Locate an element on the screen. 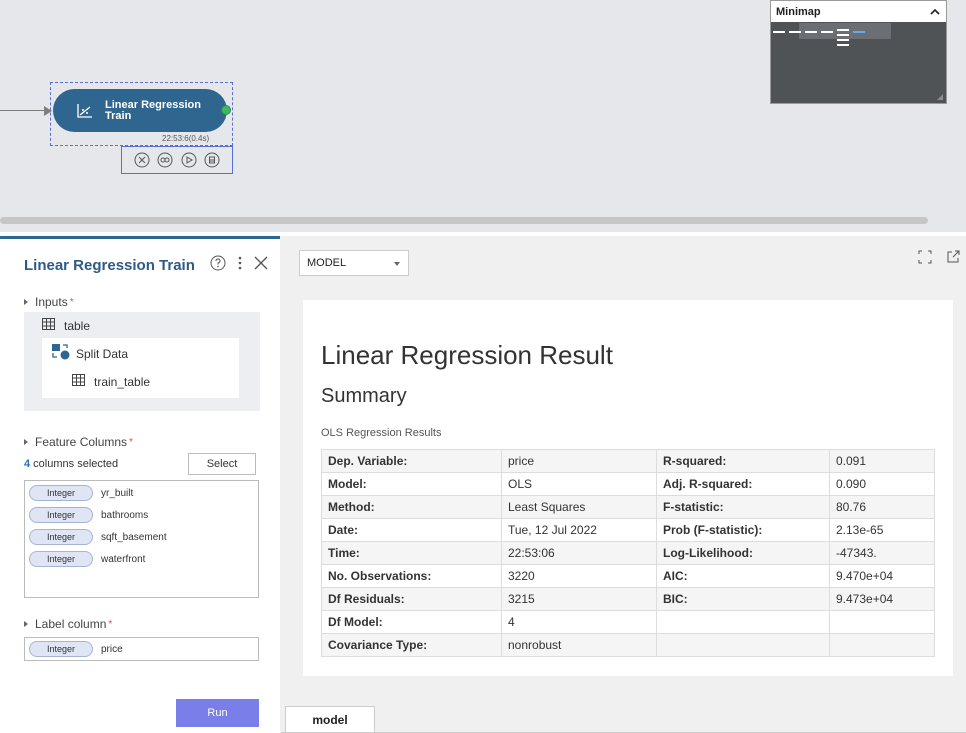 Image resolution: width=966 pixels, height=733 pixels. node-output-port is located at coordinates (226, 110).